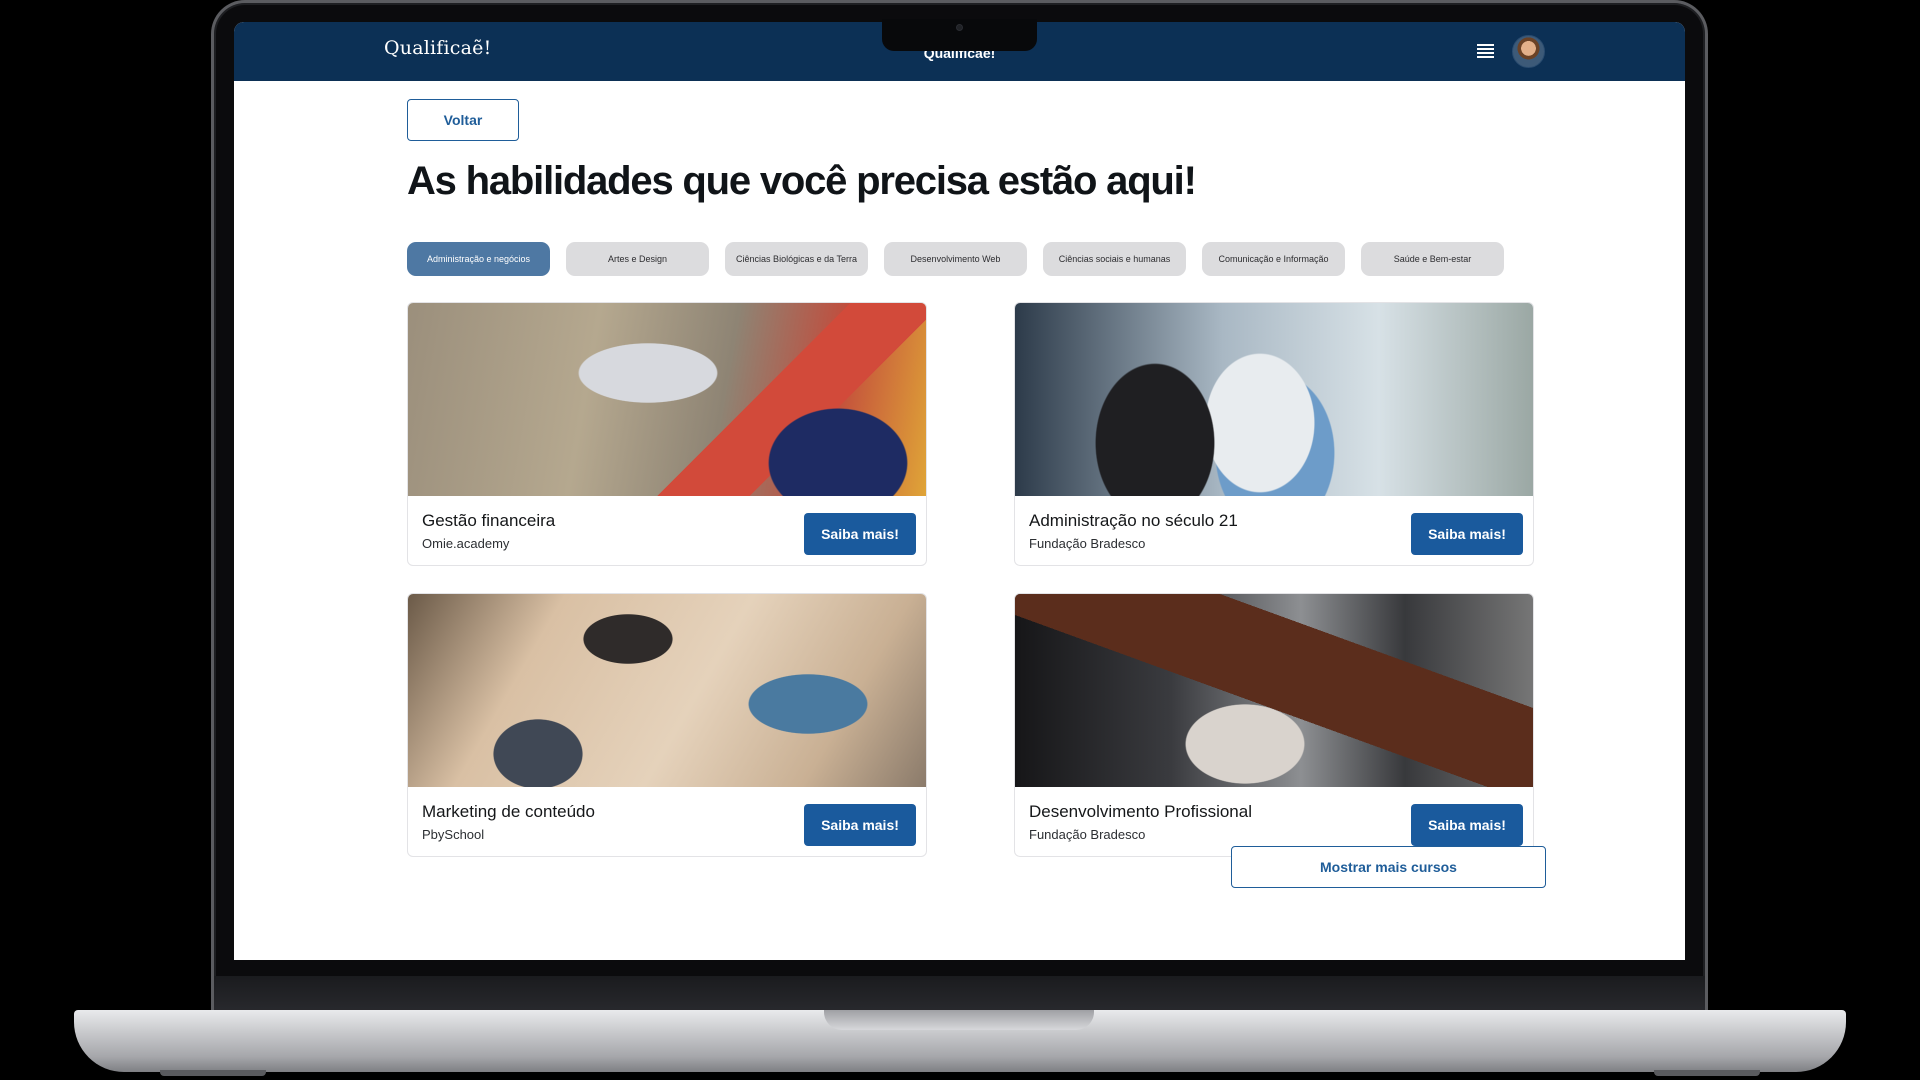 This screenshot has height=1080, width=1920. Describe the element at coordinates (959, 1020) in the screenshot. I see `laptop-base-groove` at that location.